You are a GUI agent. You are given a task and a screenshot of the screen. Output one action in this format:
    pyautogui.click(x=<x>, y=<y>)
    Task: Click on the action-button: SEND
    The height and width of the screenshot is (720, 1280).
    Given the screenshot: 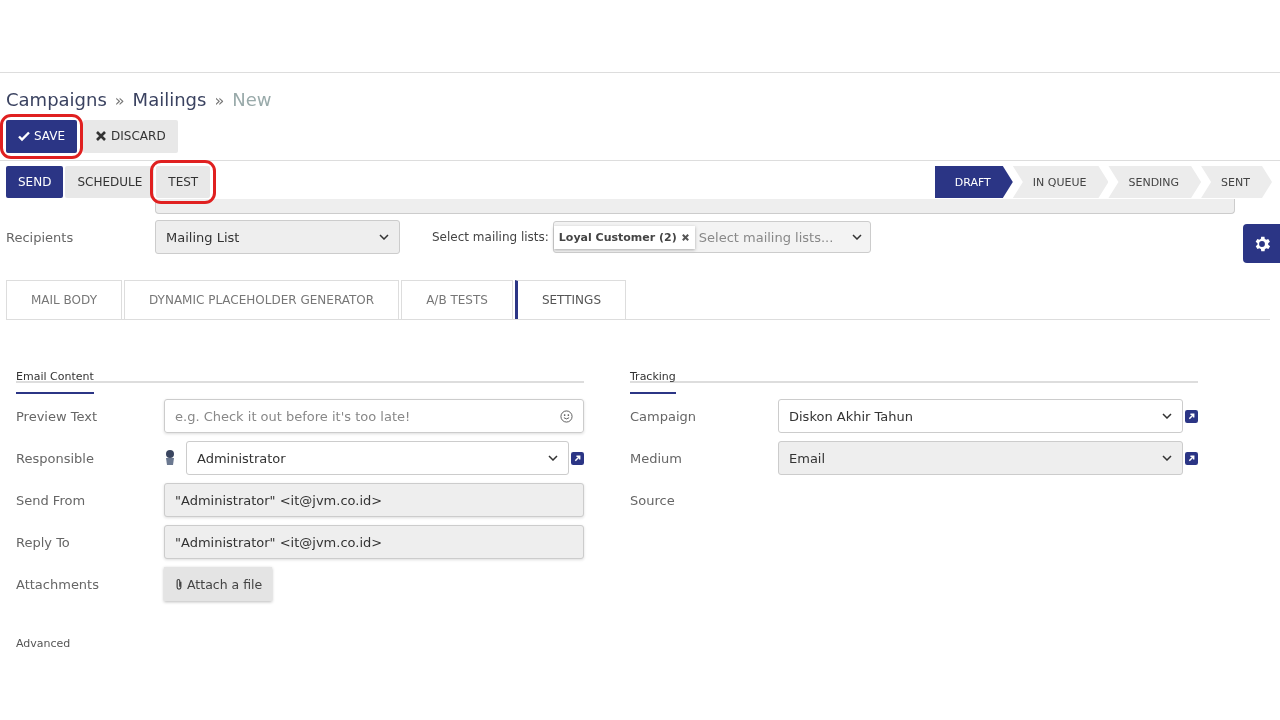 What is the action you would take?
    pyautogui.click(x=35, y=182)
    